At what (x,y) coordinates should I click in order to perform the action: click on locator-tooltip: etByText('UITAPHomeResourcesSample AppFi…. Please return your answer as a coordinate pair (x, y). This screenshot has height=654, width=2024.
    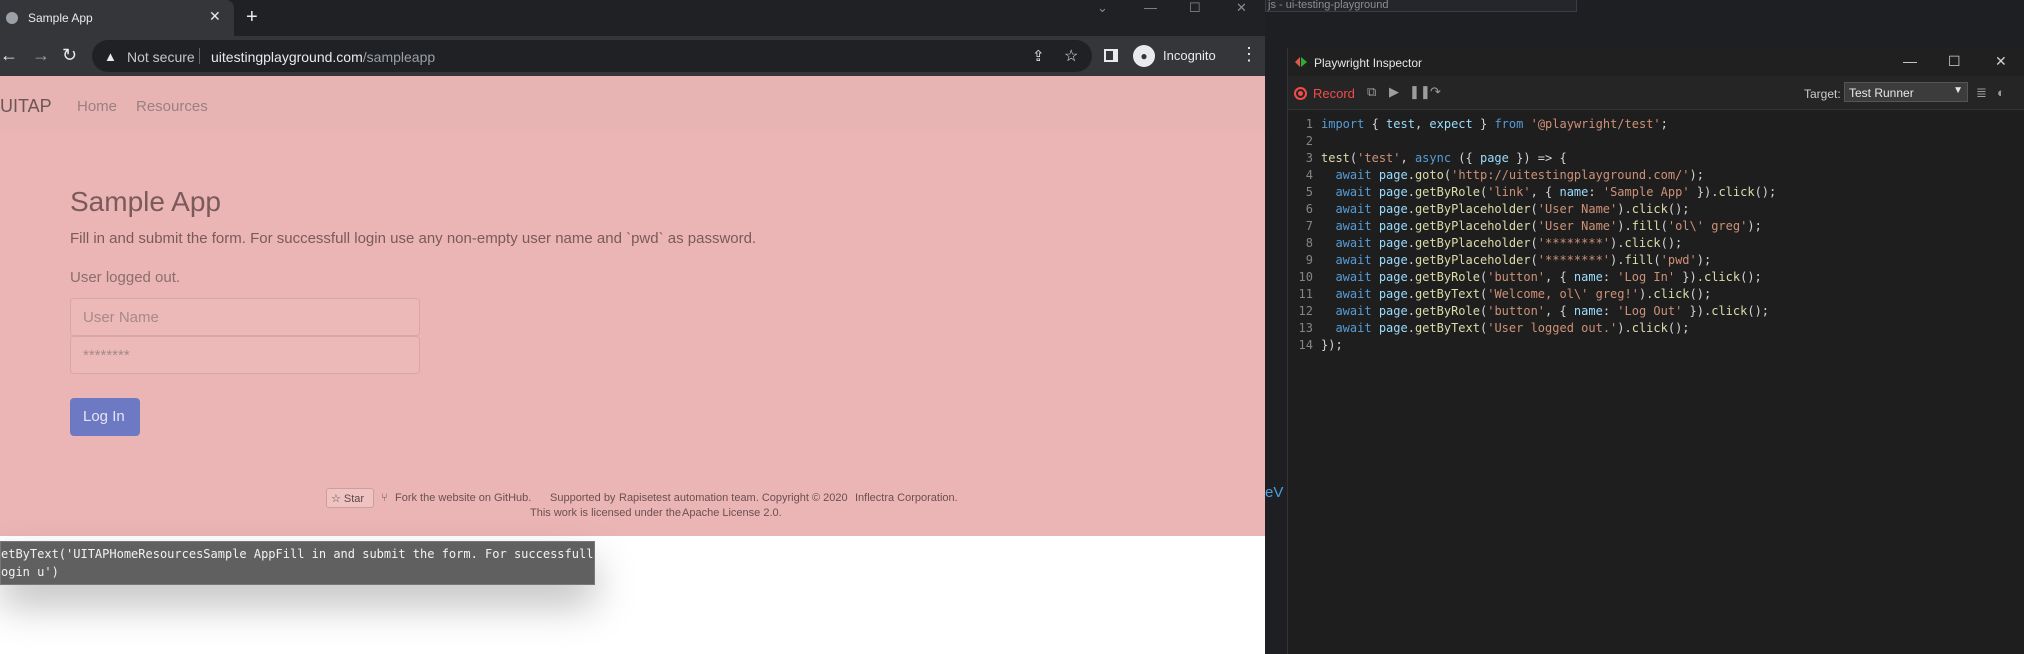
    Looking at the image, I should click on (297, 563).